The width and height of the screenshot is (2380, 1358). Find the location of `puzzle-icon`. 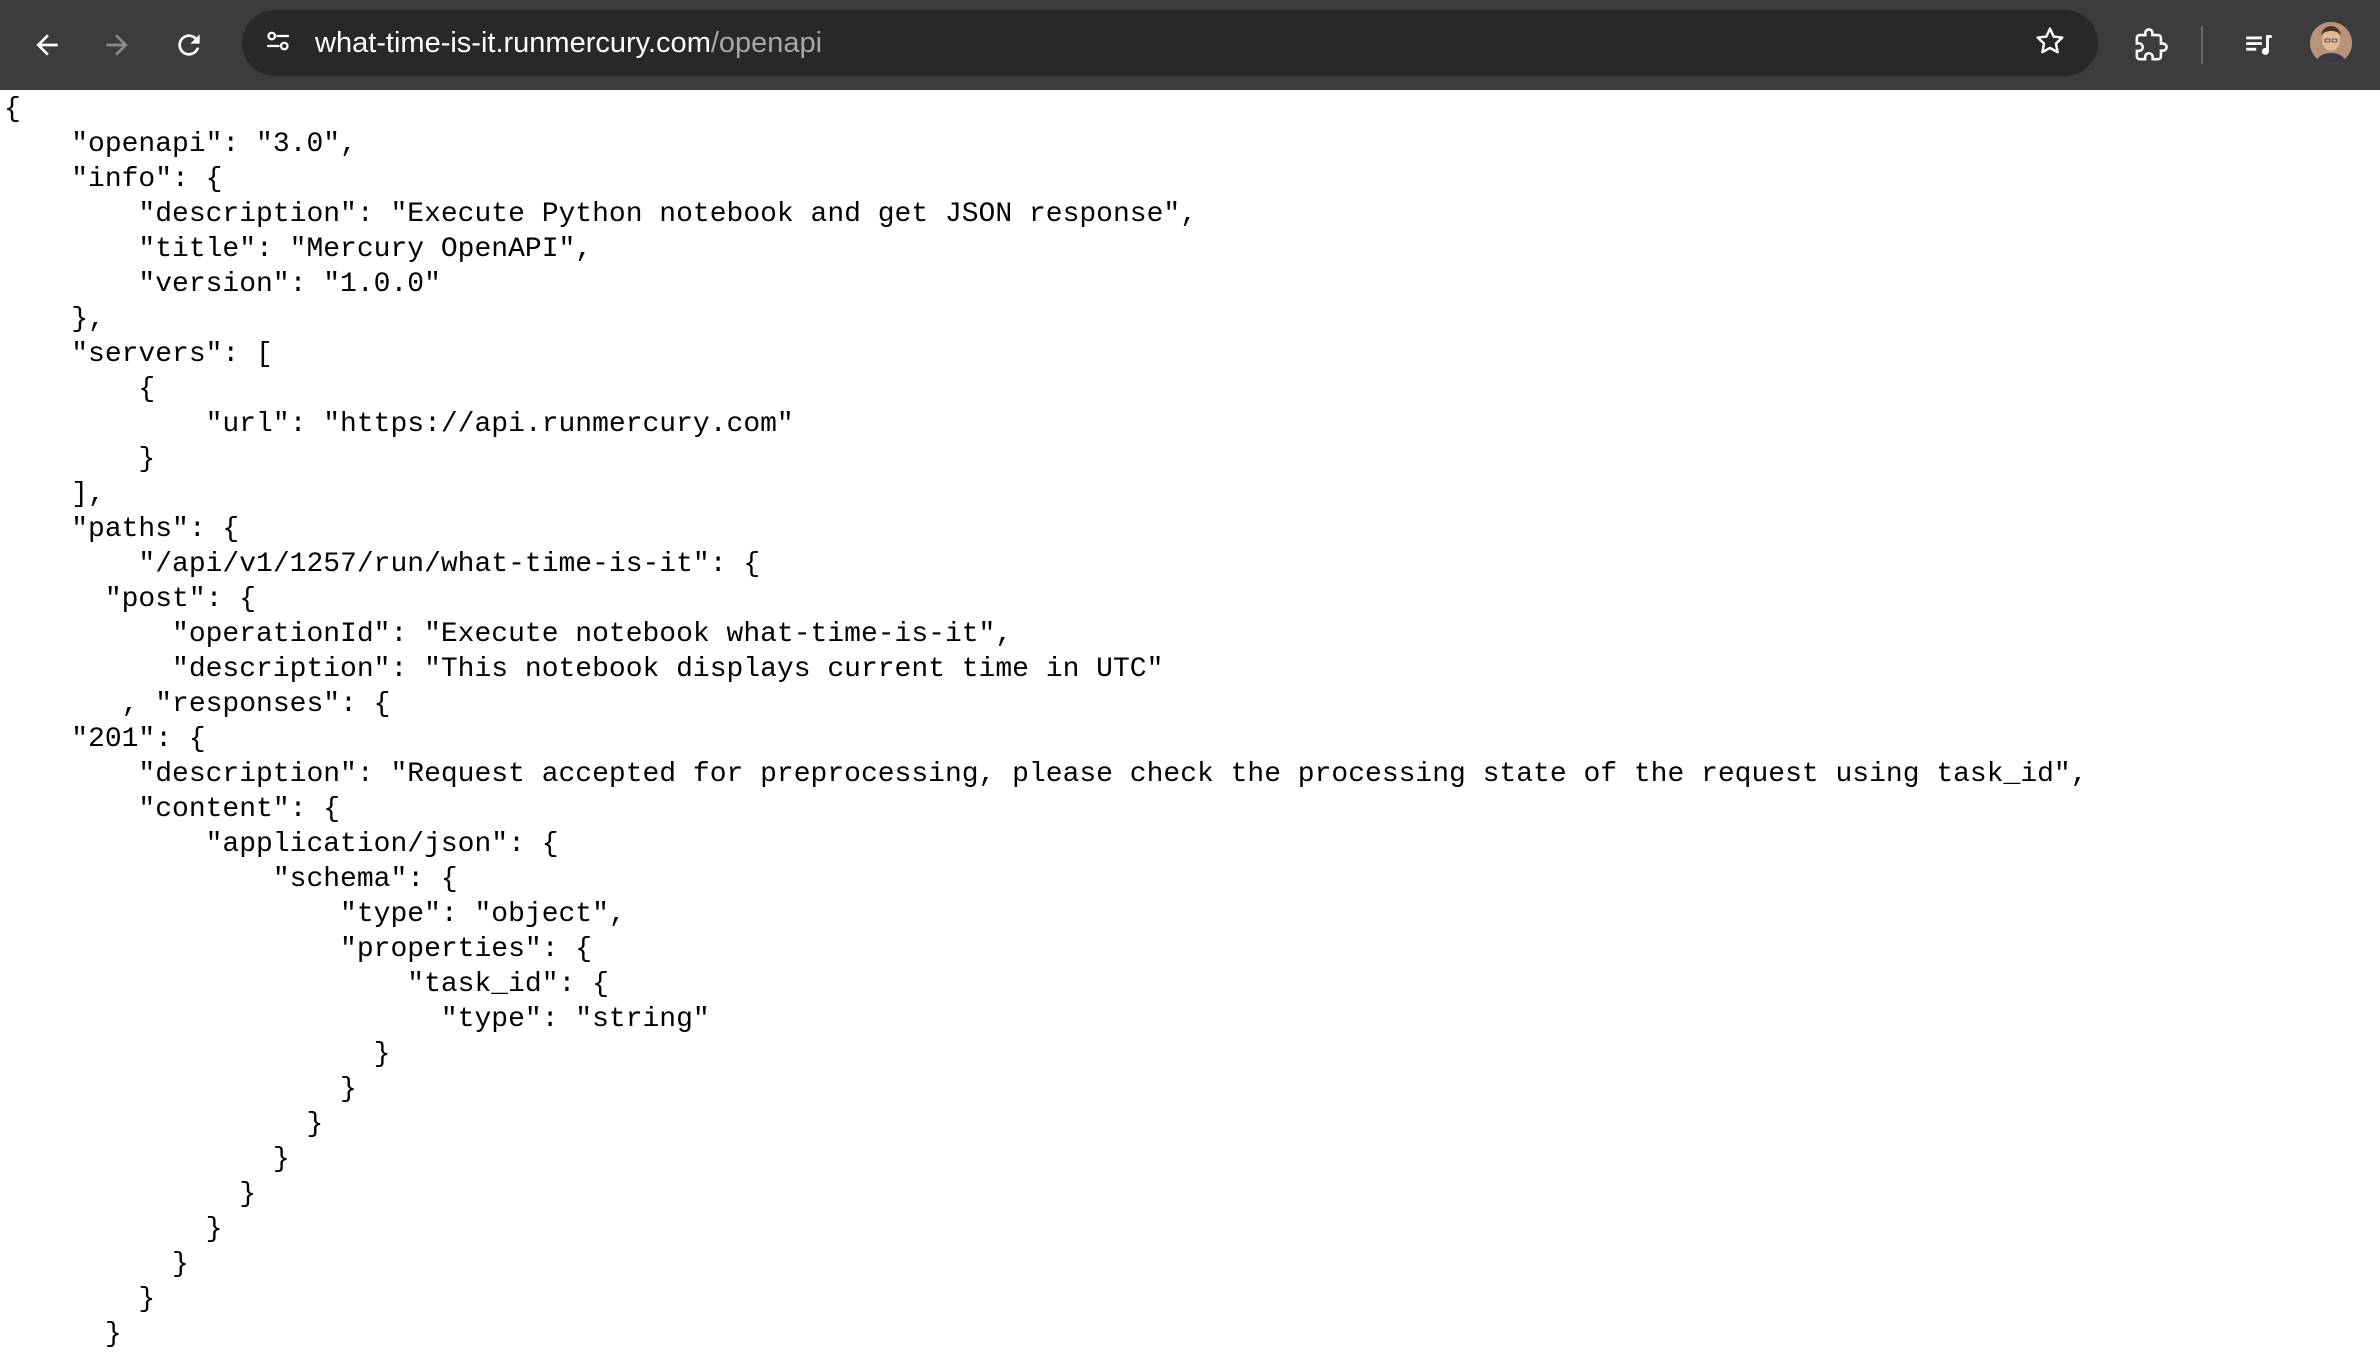

puzzle-icon is located at coordinates (2151, 45).